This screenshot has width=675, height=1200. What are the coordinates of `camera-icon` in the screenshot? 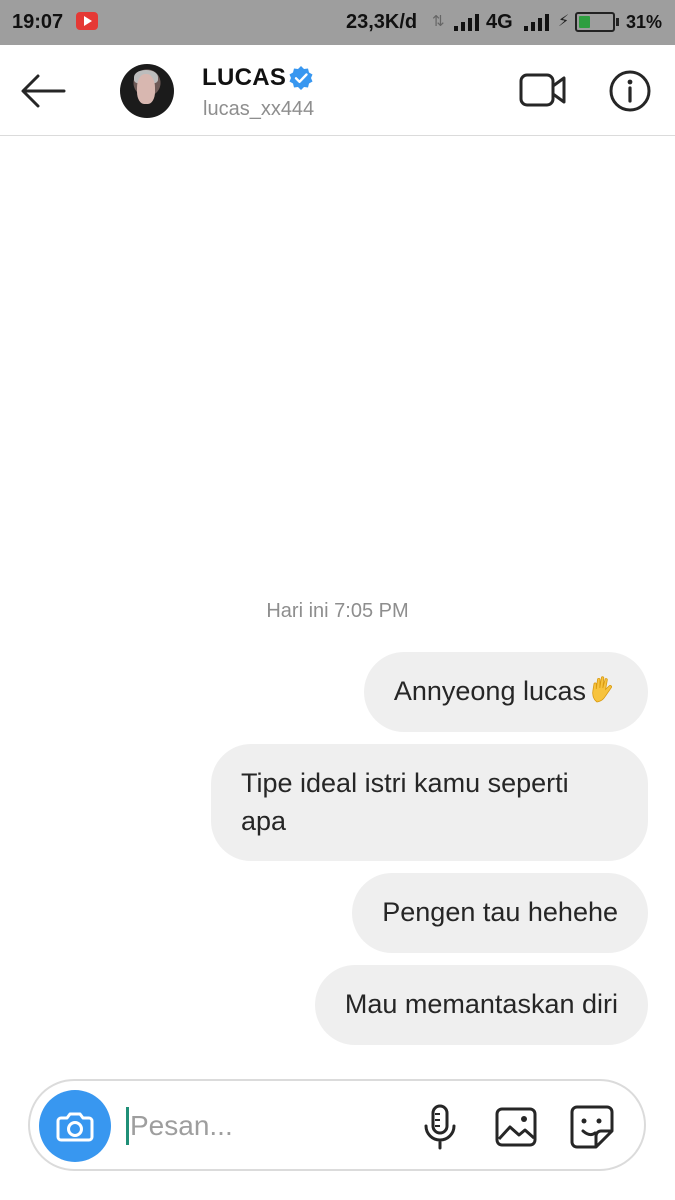 It's located at (75, 1127).